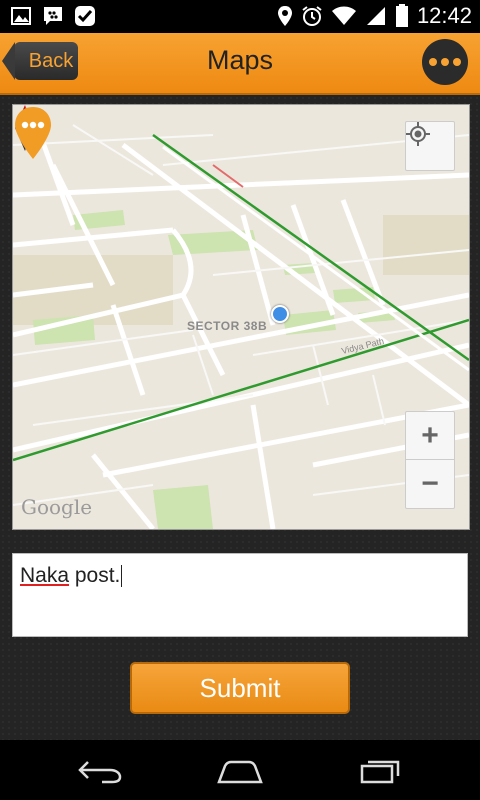 This screenshot has height=800, width=480. Describe the element at coordinates (95, 575) in the screenshot. I see `input-text: post.` at that location.